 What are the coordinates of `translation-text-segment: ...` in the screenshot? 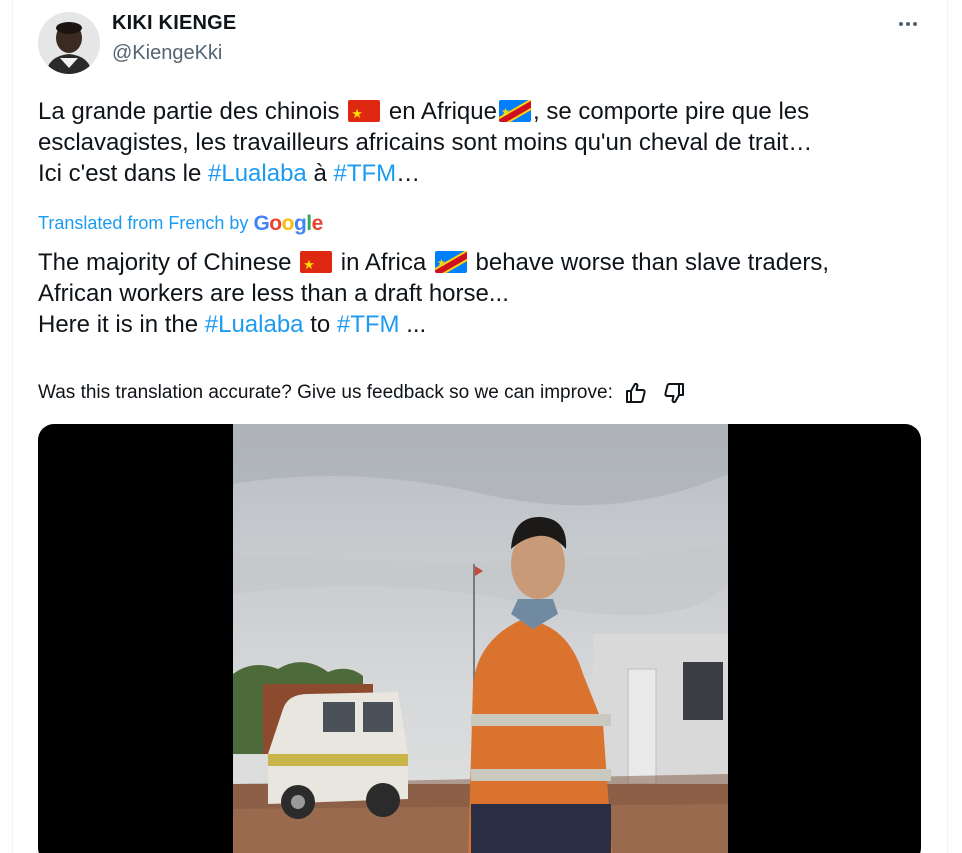 It's located at (416, 324).